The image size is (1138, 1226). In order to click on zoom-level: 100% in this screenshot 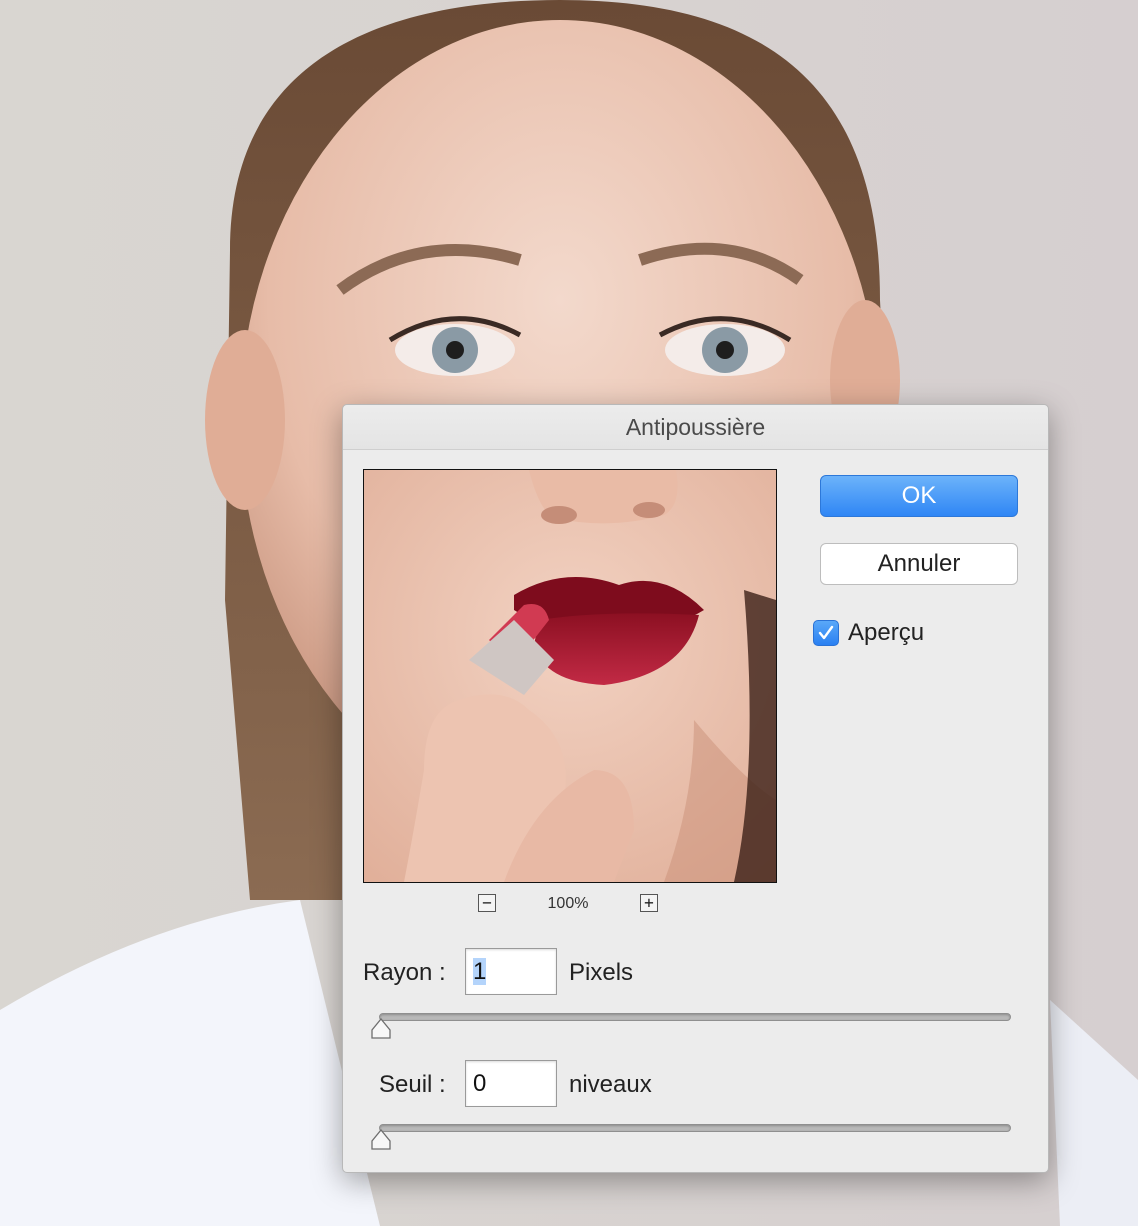, I will do `click(568, 903)`.